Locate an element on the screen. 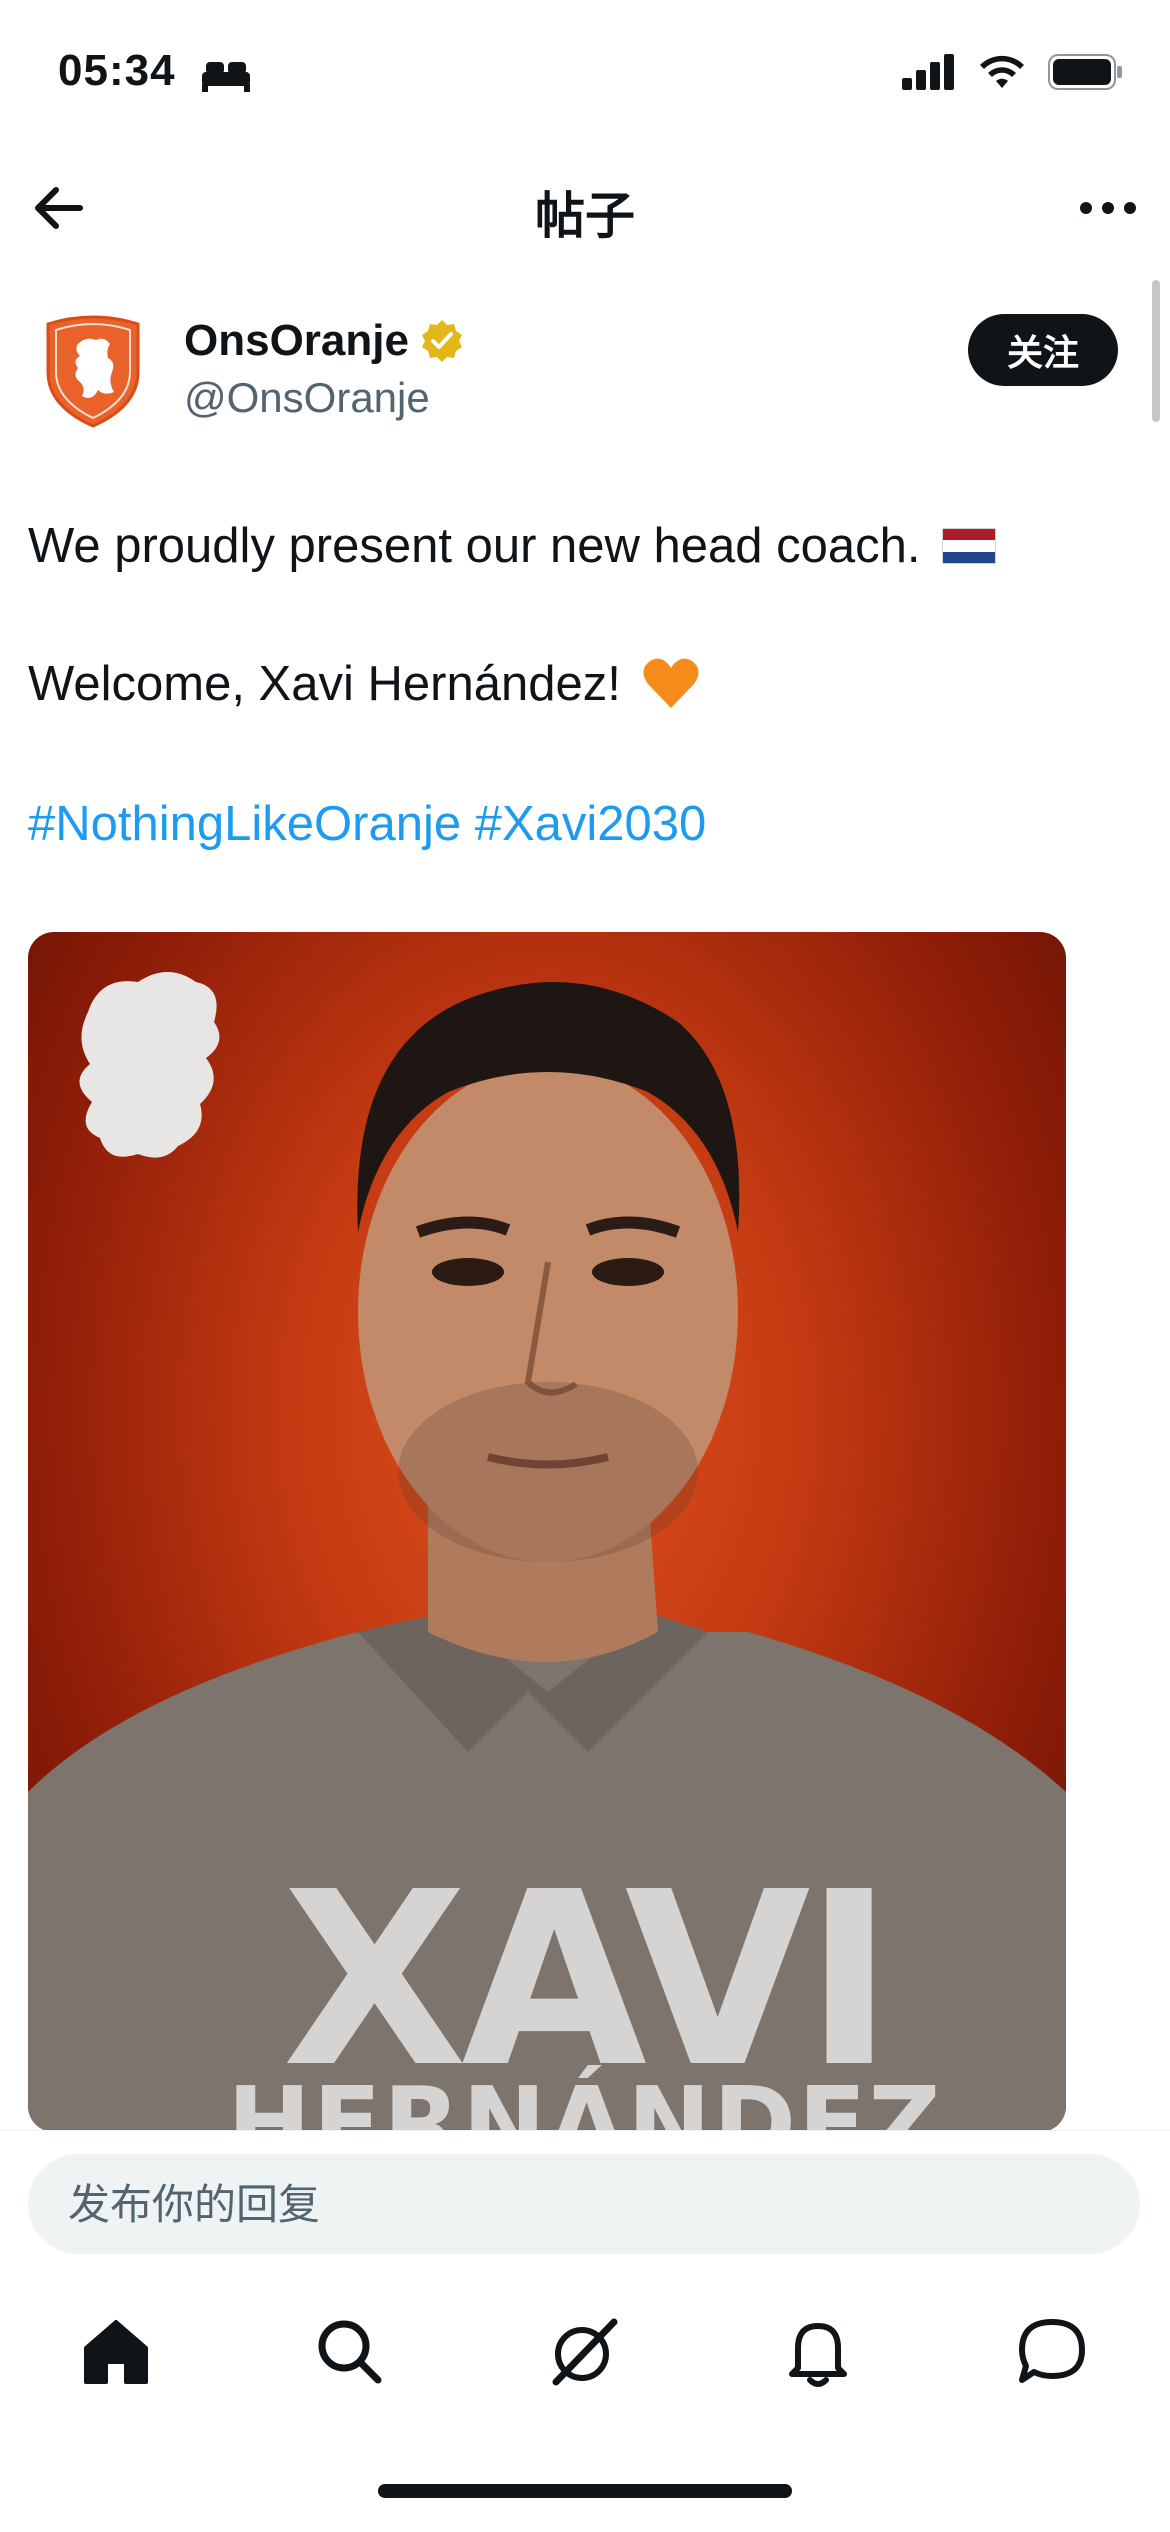 This screenshot has height=2532, width=1170. post-text-line-2: Welcome, Xavi Hernández! is located at coordinates (364, 684).